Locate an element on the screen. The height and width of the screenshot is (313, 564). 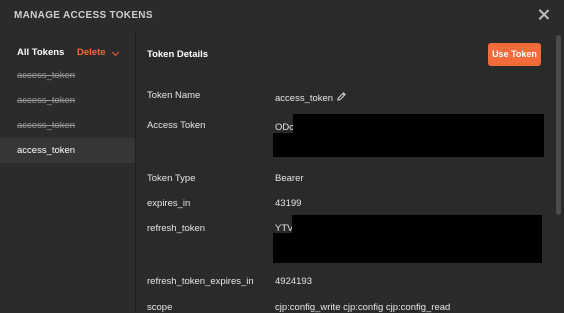
all-tokens-label: All Tokens is located at coordinates (41, 52).